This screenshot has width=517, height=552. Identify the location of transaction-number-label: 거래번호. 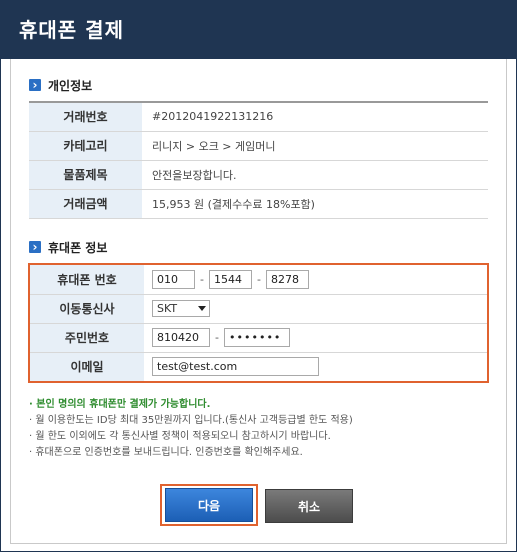
(85, 117).